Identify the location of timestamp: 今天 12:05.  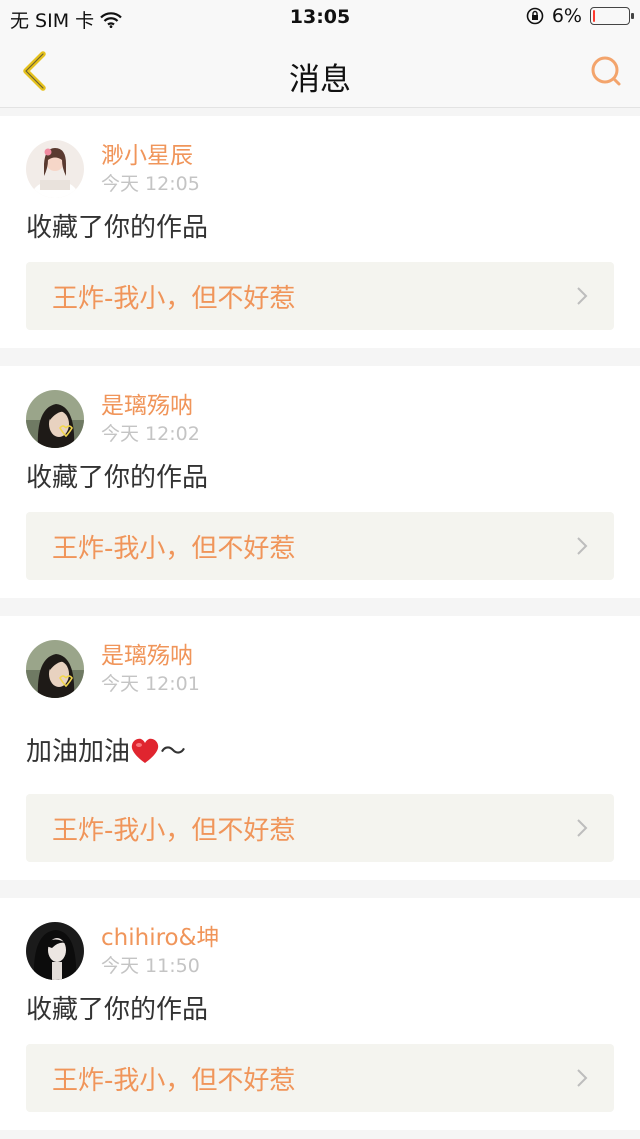
(150, 184).